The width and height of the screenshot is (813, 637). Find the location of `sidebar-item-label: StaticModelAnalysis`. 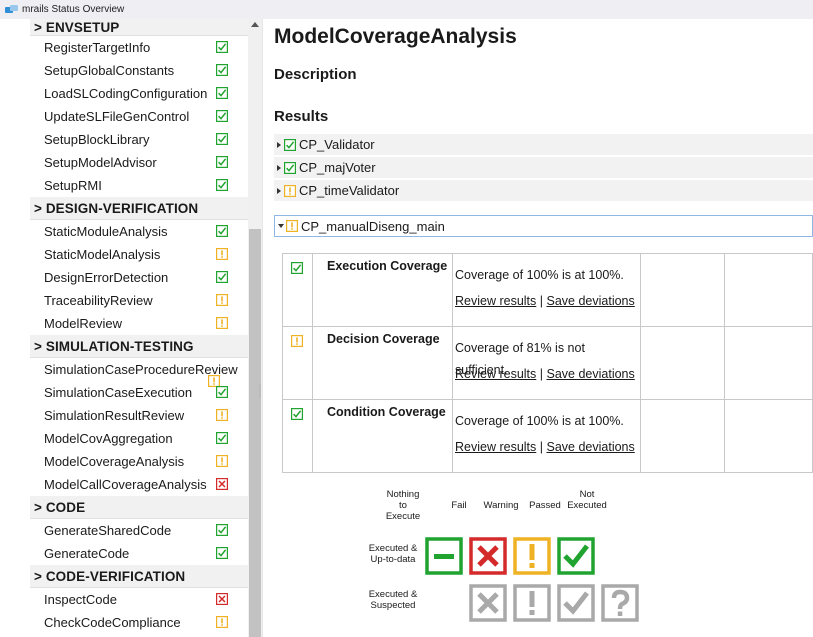

sidebar-item-label: StaticModelAnalysis is located at coordinates (102, 254).